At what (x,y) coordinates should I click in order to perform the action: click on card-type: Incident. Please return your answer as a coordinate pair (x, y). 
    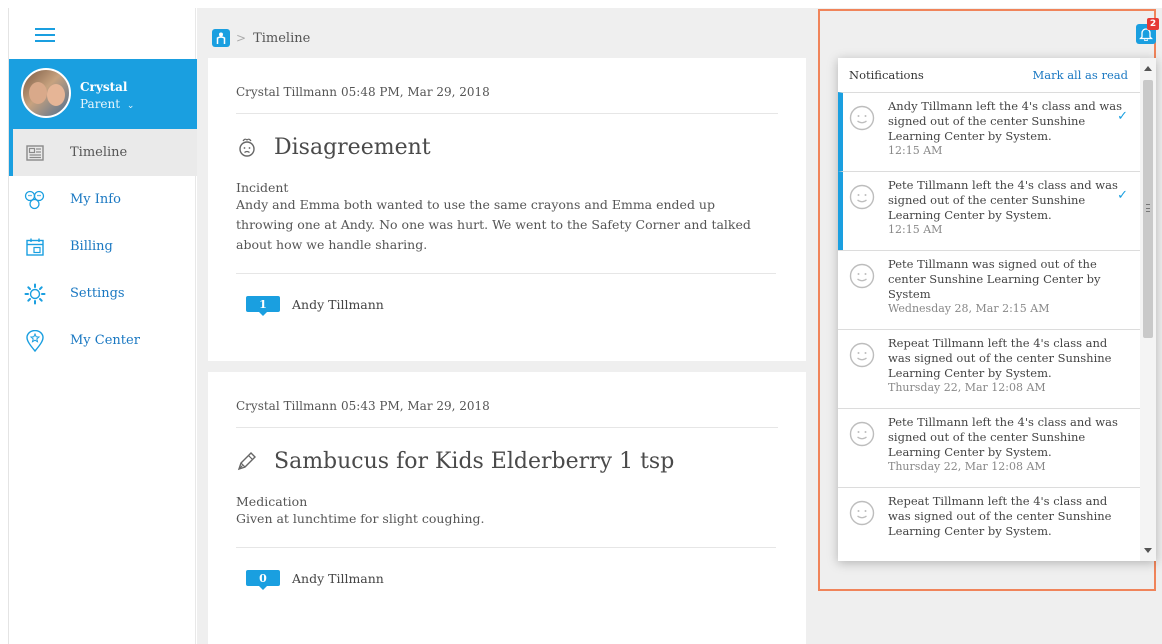
    Looking at the image, I should click on (262, 187).